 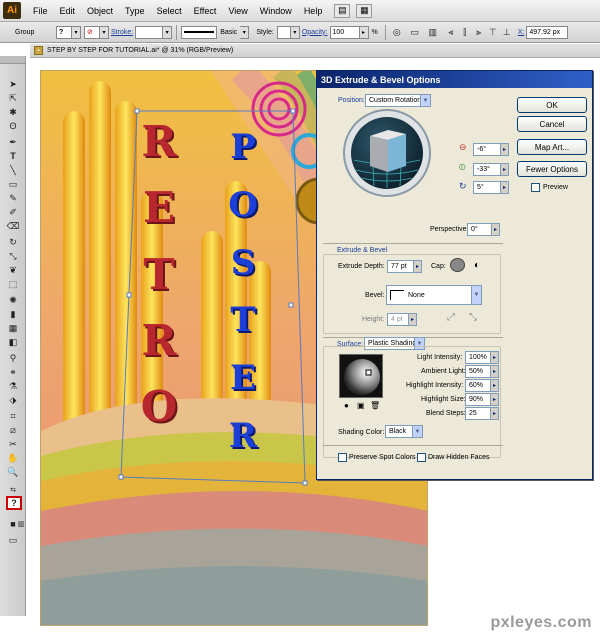 What do you see at coordinates (205, 11) in the screenshot?
I see `menu-effect: Effect` at bounding box center [205, 11].